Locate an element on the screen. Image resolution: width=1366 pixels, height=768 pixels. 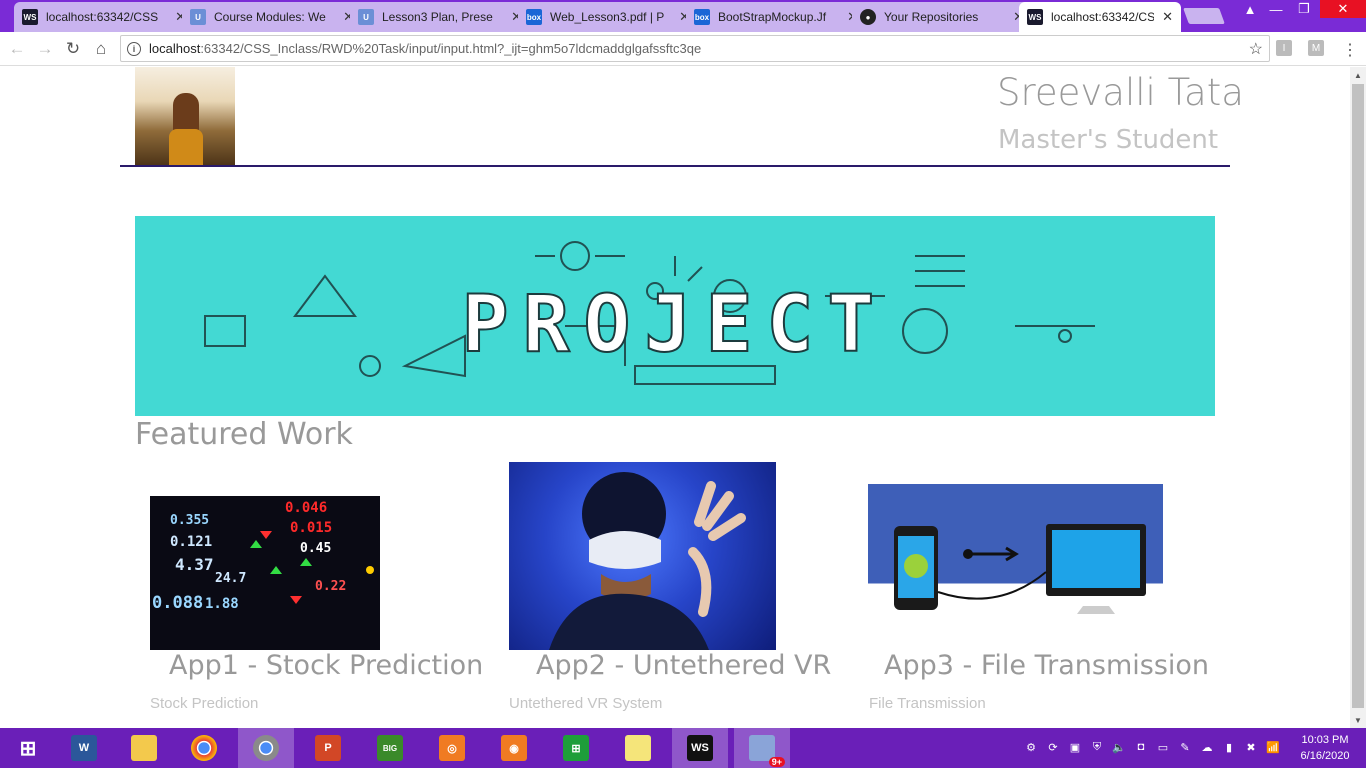
display-tray-icon: ▭ is located at coordinates (1163, 747).